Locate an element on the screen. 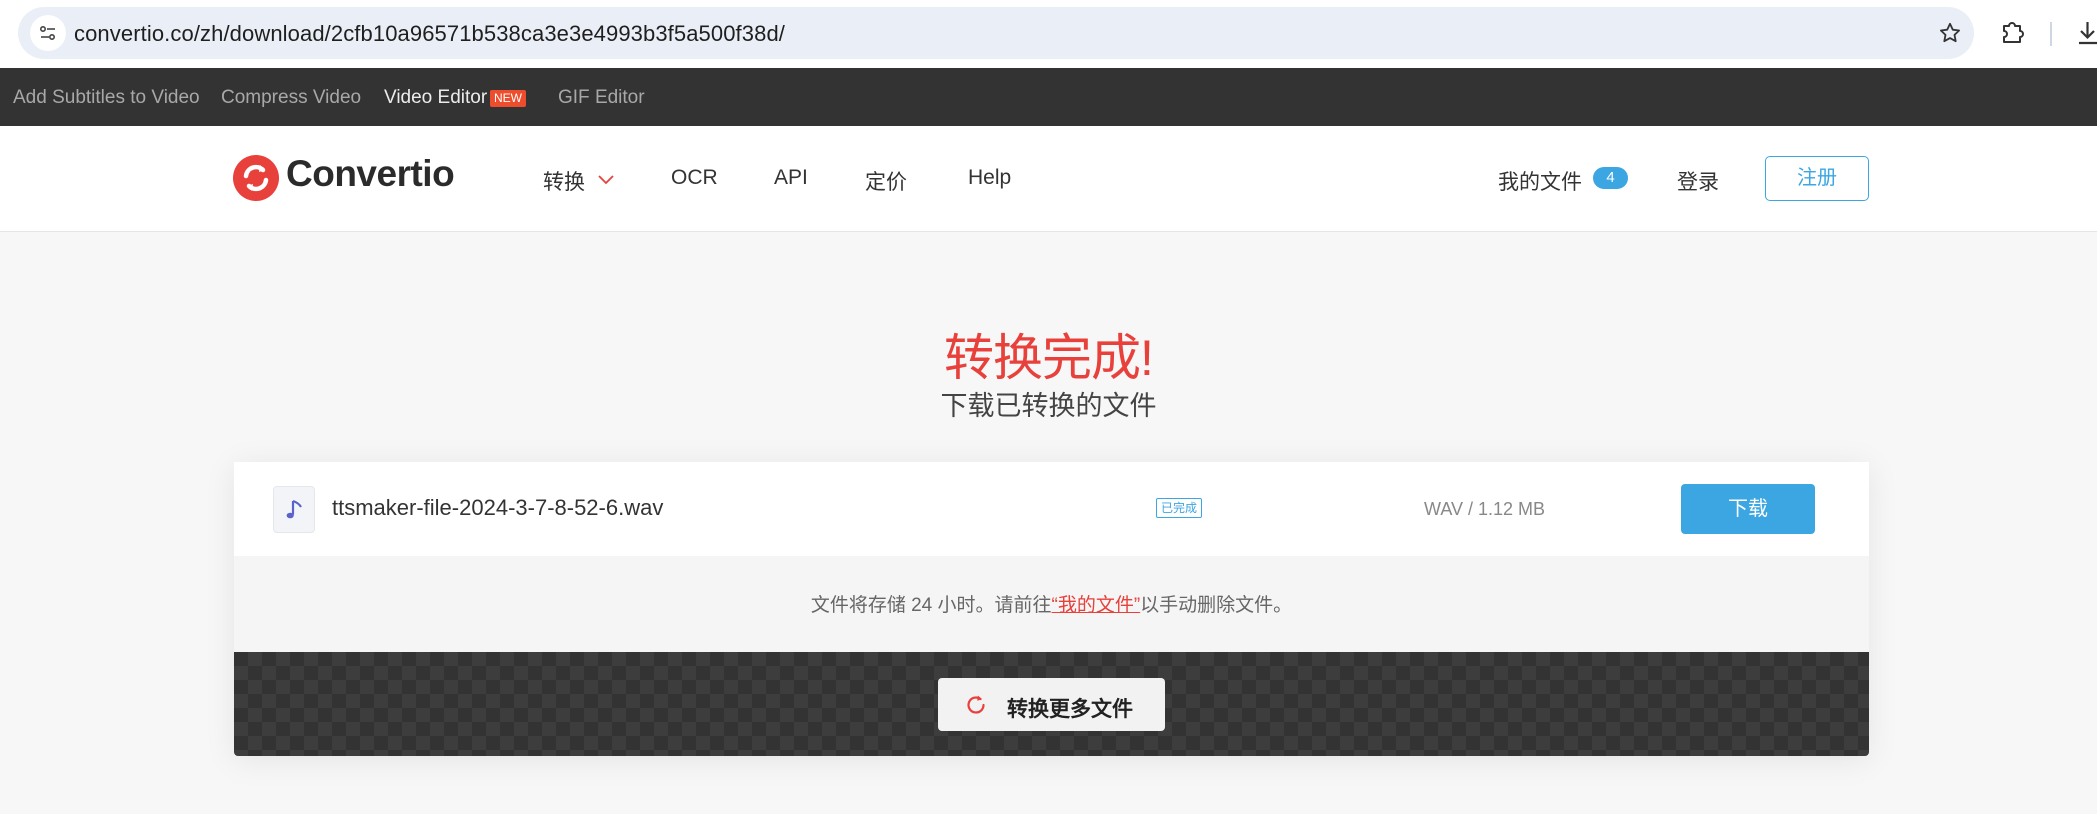 The height and width of the screenshot is (814, 2097). video-editor-link: Video Editor is located at coordinates (435, 98).